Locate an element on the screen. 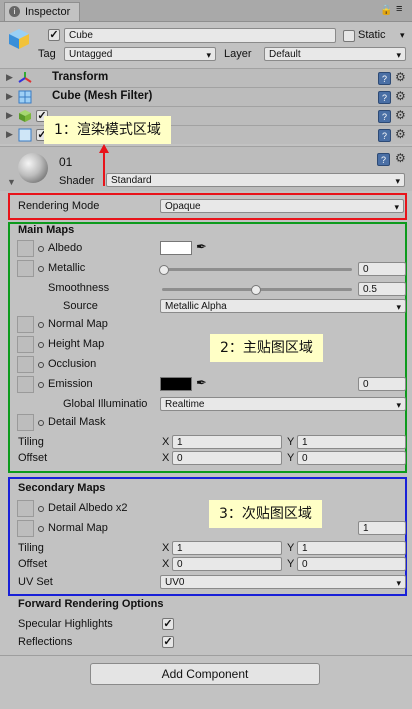  global-illumination-dropdown: Realtime is located at coordinates (283, 404).